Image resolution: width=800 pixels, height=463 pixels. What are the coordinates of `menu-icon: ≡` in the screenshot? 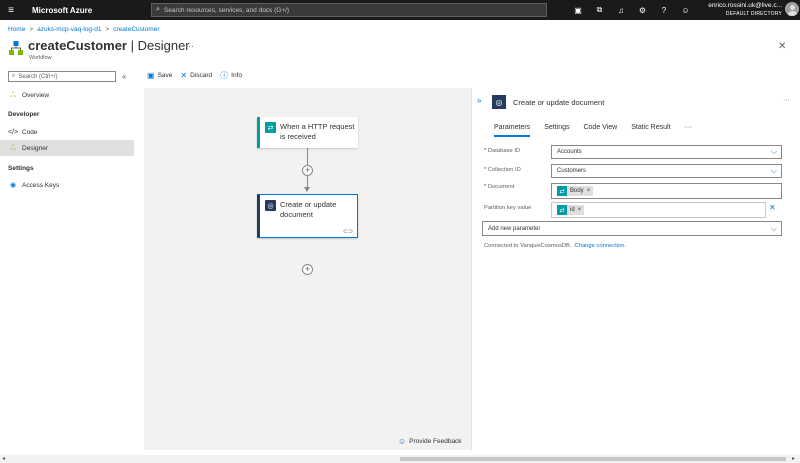 It's located at (11, 10).